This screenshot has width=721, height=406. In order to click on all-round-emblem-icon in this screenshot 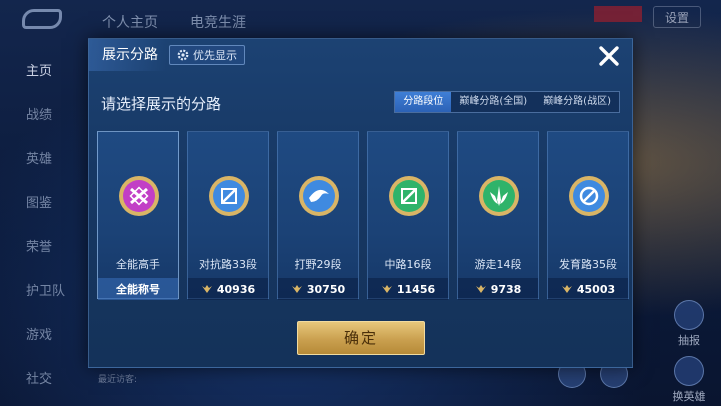, I will do `click(139, 196)`.